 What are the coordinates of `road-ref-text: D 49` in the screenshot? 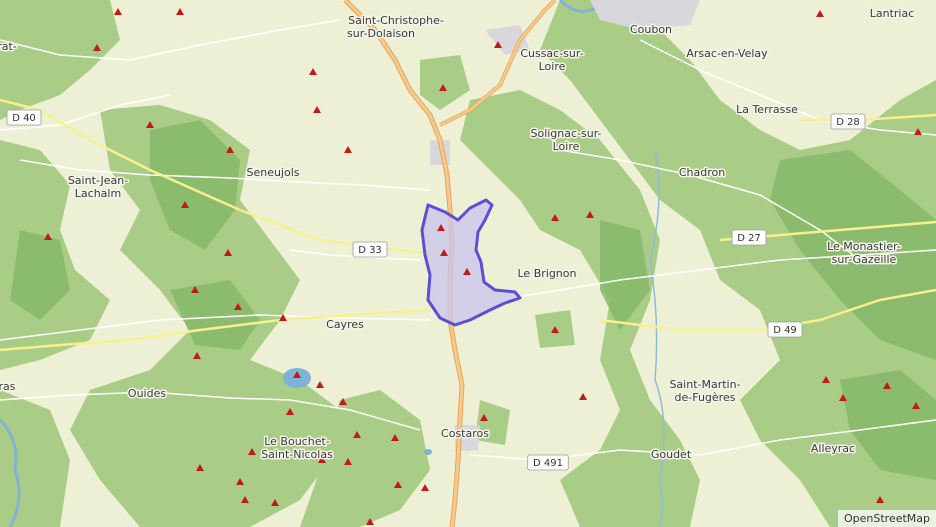 It's located at (785, 330).